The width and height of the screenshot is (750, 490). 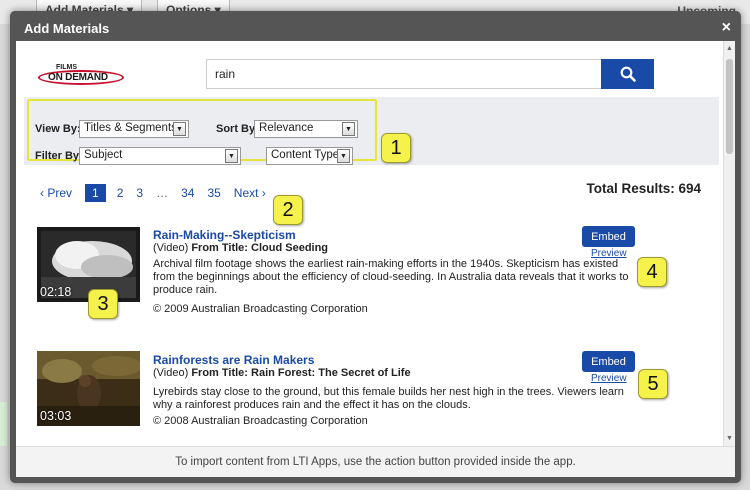 What do you see at coordinates (726, 28) in the screenshot?
I see `close-icon: ×` at bounding box center [726, 28].